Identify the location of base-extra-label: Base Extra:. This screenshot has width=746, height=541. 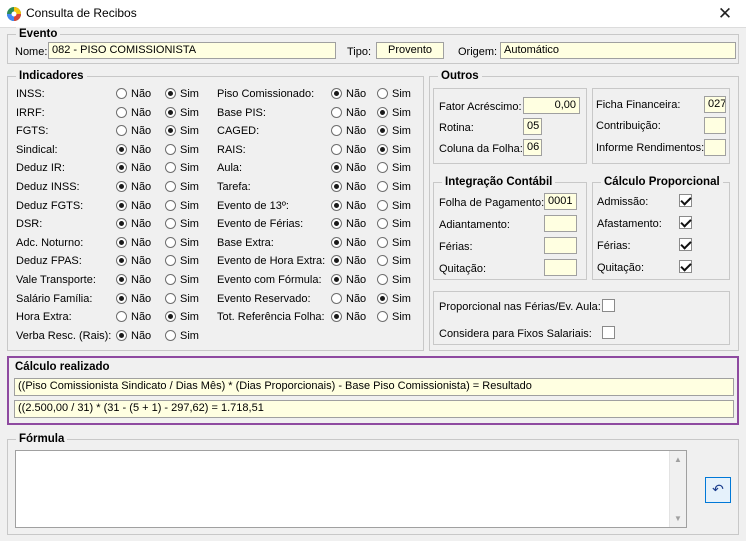
(245, 242).